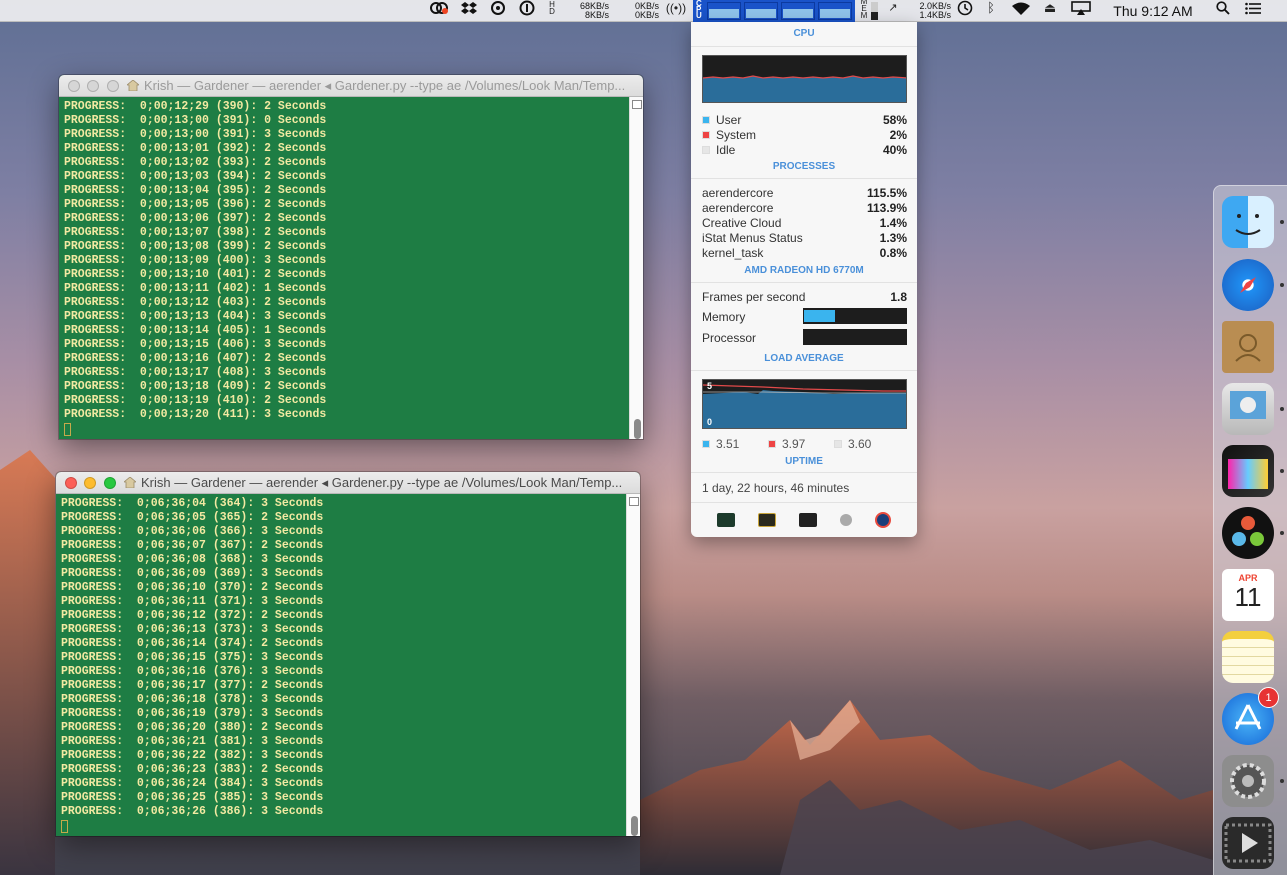  Describe the element at coordinates (965, 8) in the screenshot. I see `time-machine-icon` at that location.